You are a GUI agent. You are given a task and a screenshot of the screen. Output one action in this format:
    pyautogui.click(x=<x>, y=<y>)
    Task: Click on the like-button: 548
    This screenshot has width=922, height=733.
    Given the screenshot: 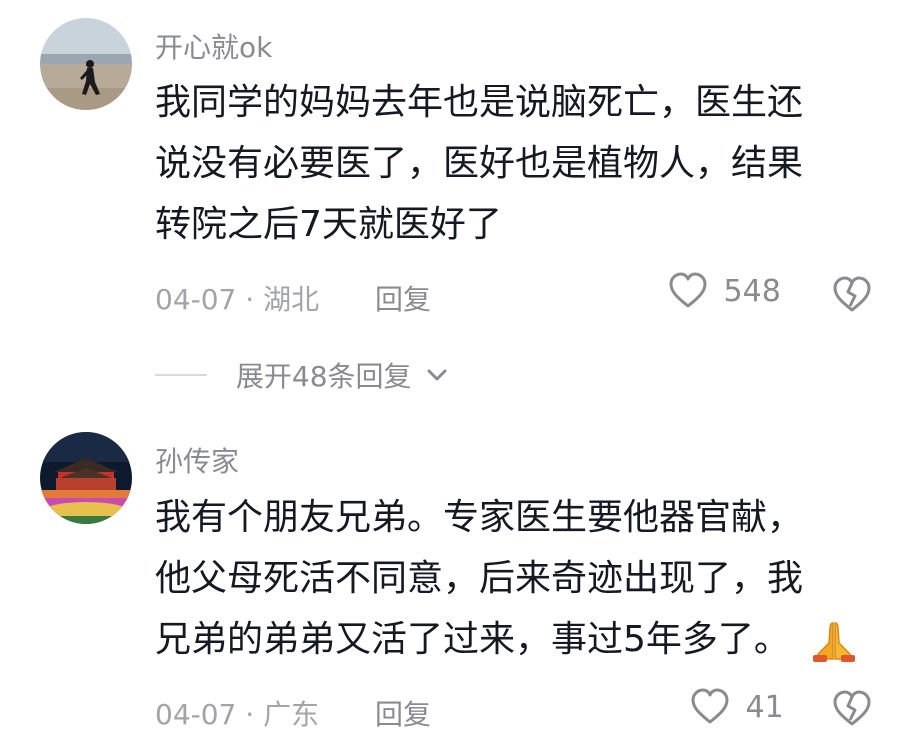 What is the action you would take?
    pyautogui.click(x=724, y=291)
    